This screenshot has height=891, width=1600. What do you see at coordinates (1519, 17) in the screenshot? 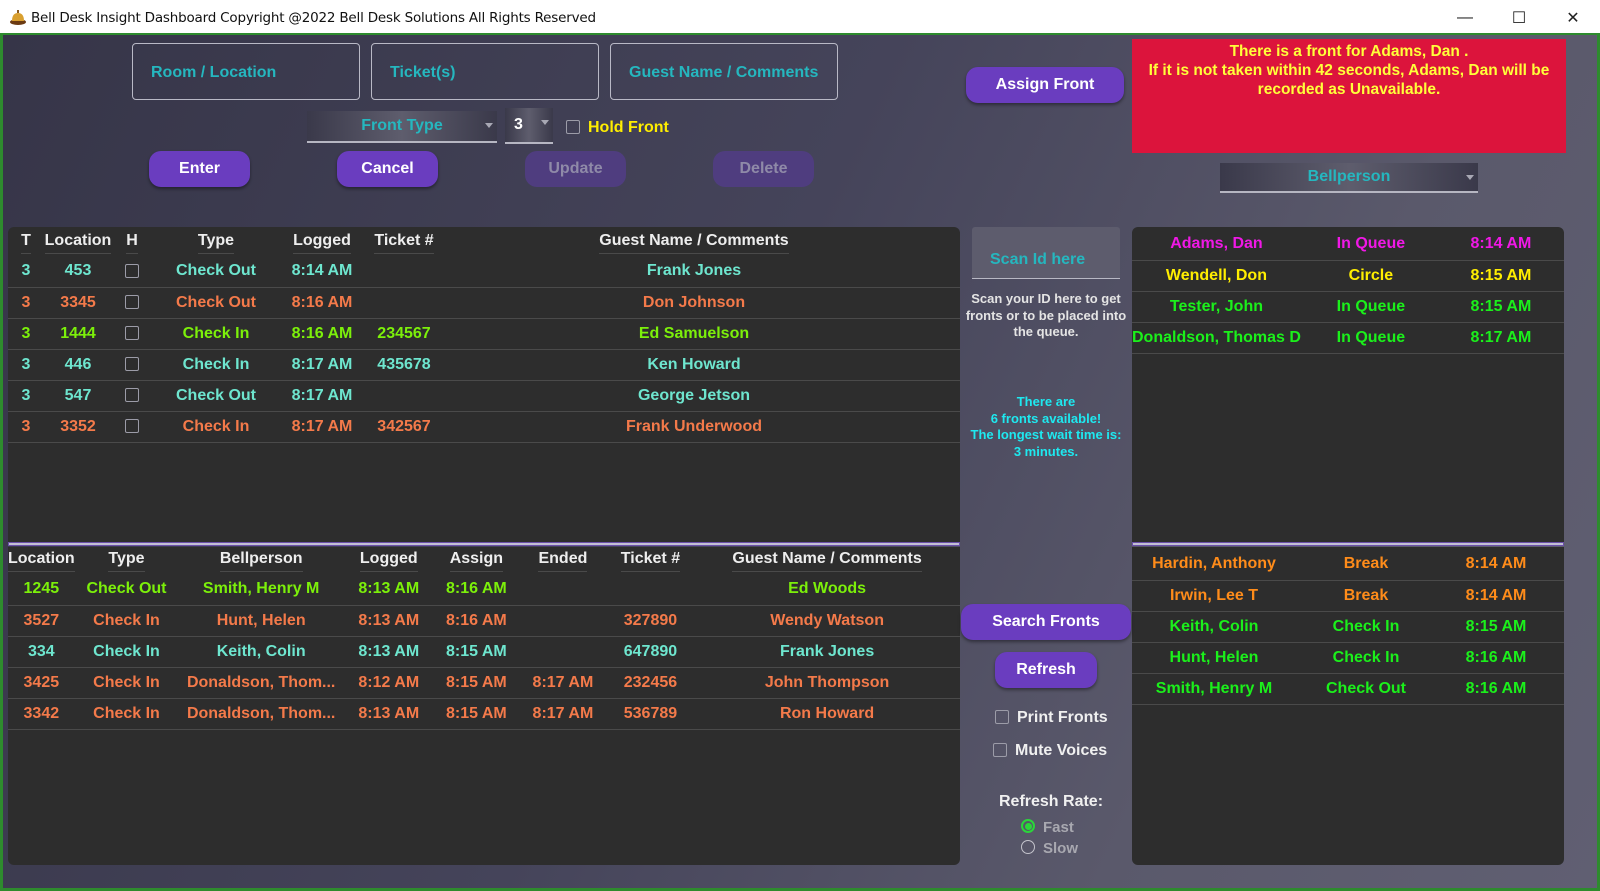
I see `maximize-button: ☐` at bounding box center [1519, 17].